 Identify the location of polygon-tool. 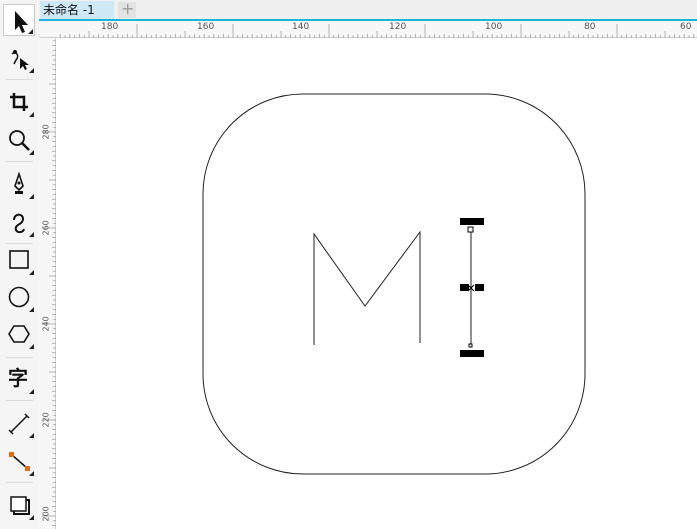
(19, 334).